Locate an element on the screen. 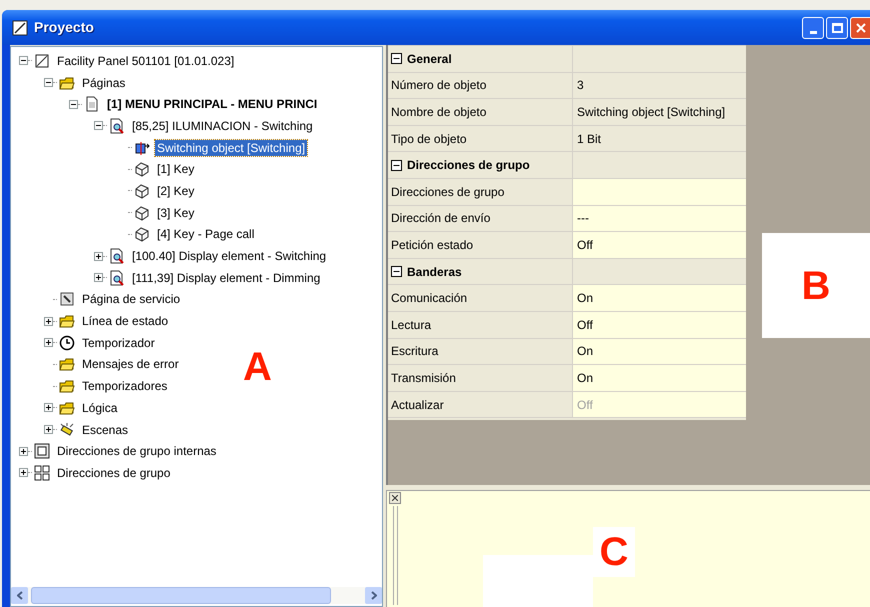 The height and width of the screenshot is (607, 870). group-address-icon is located at coordinates (42, 451).